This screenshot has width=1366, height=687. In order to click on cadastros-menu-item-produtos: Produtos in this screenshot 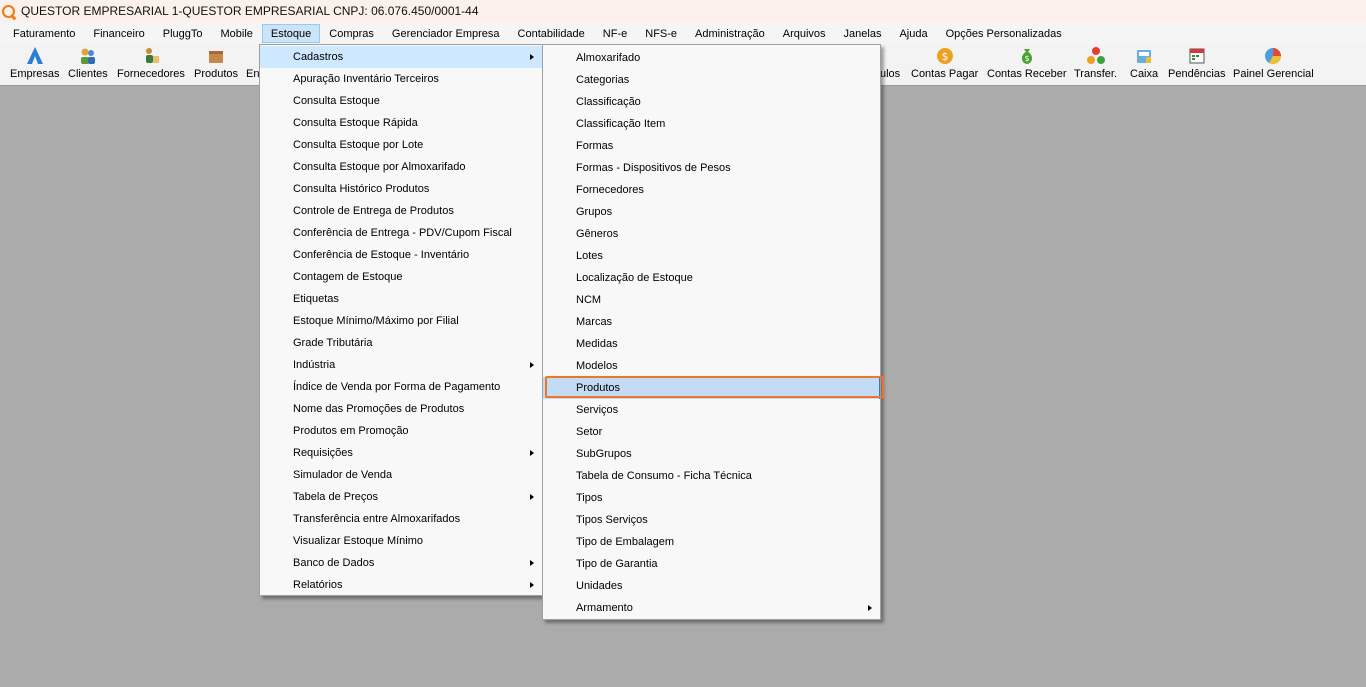, I will do `click(711, 388)`.